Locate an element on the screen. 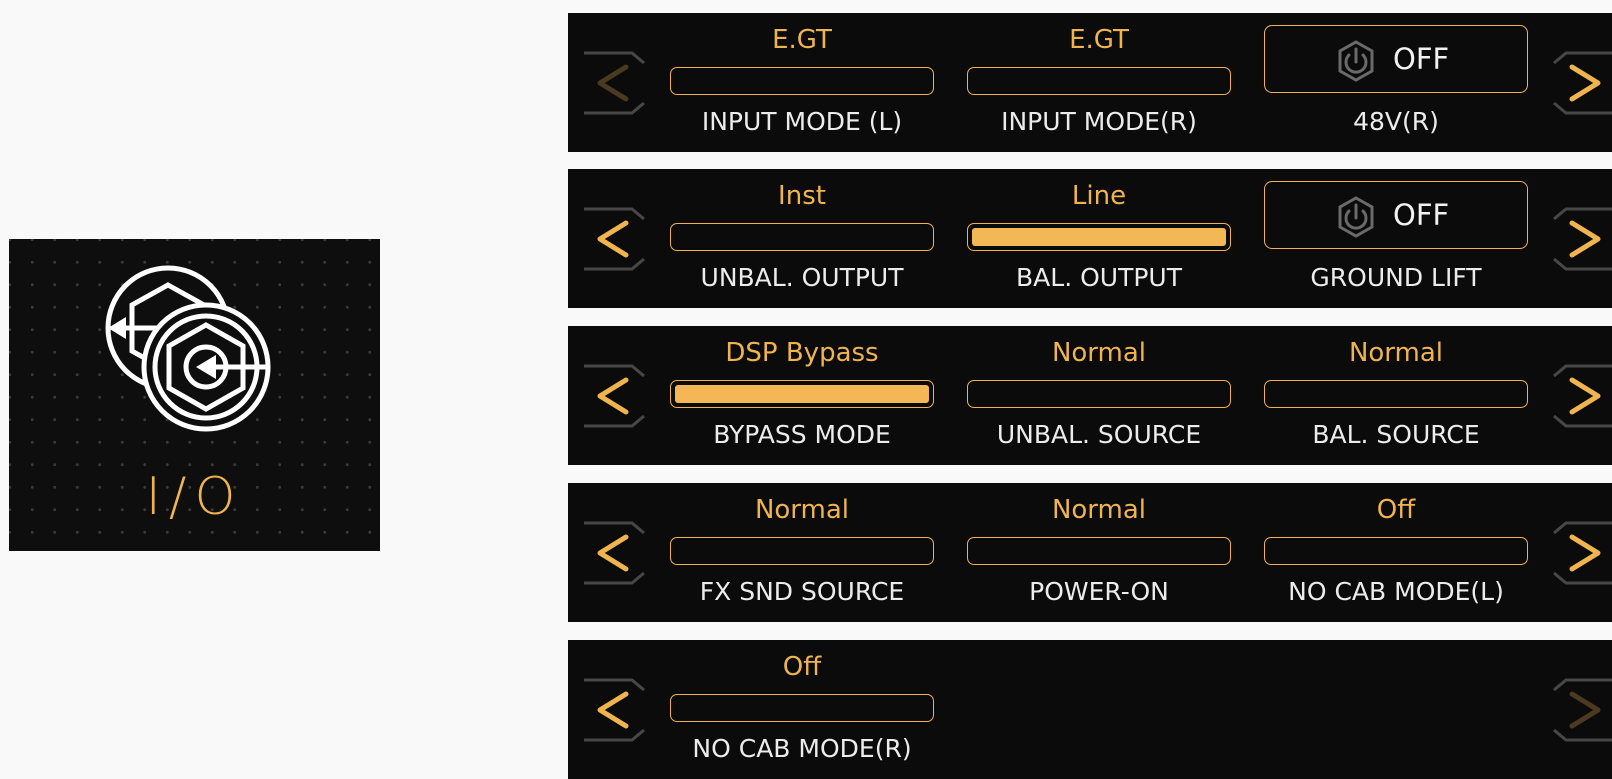 The width and height of the screenshot is (1612, 779). setting-value: DSP Bypass is located at coordinates (802, 353).